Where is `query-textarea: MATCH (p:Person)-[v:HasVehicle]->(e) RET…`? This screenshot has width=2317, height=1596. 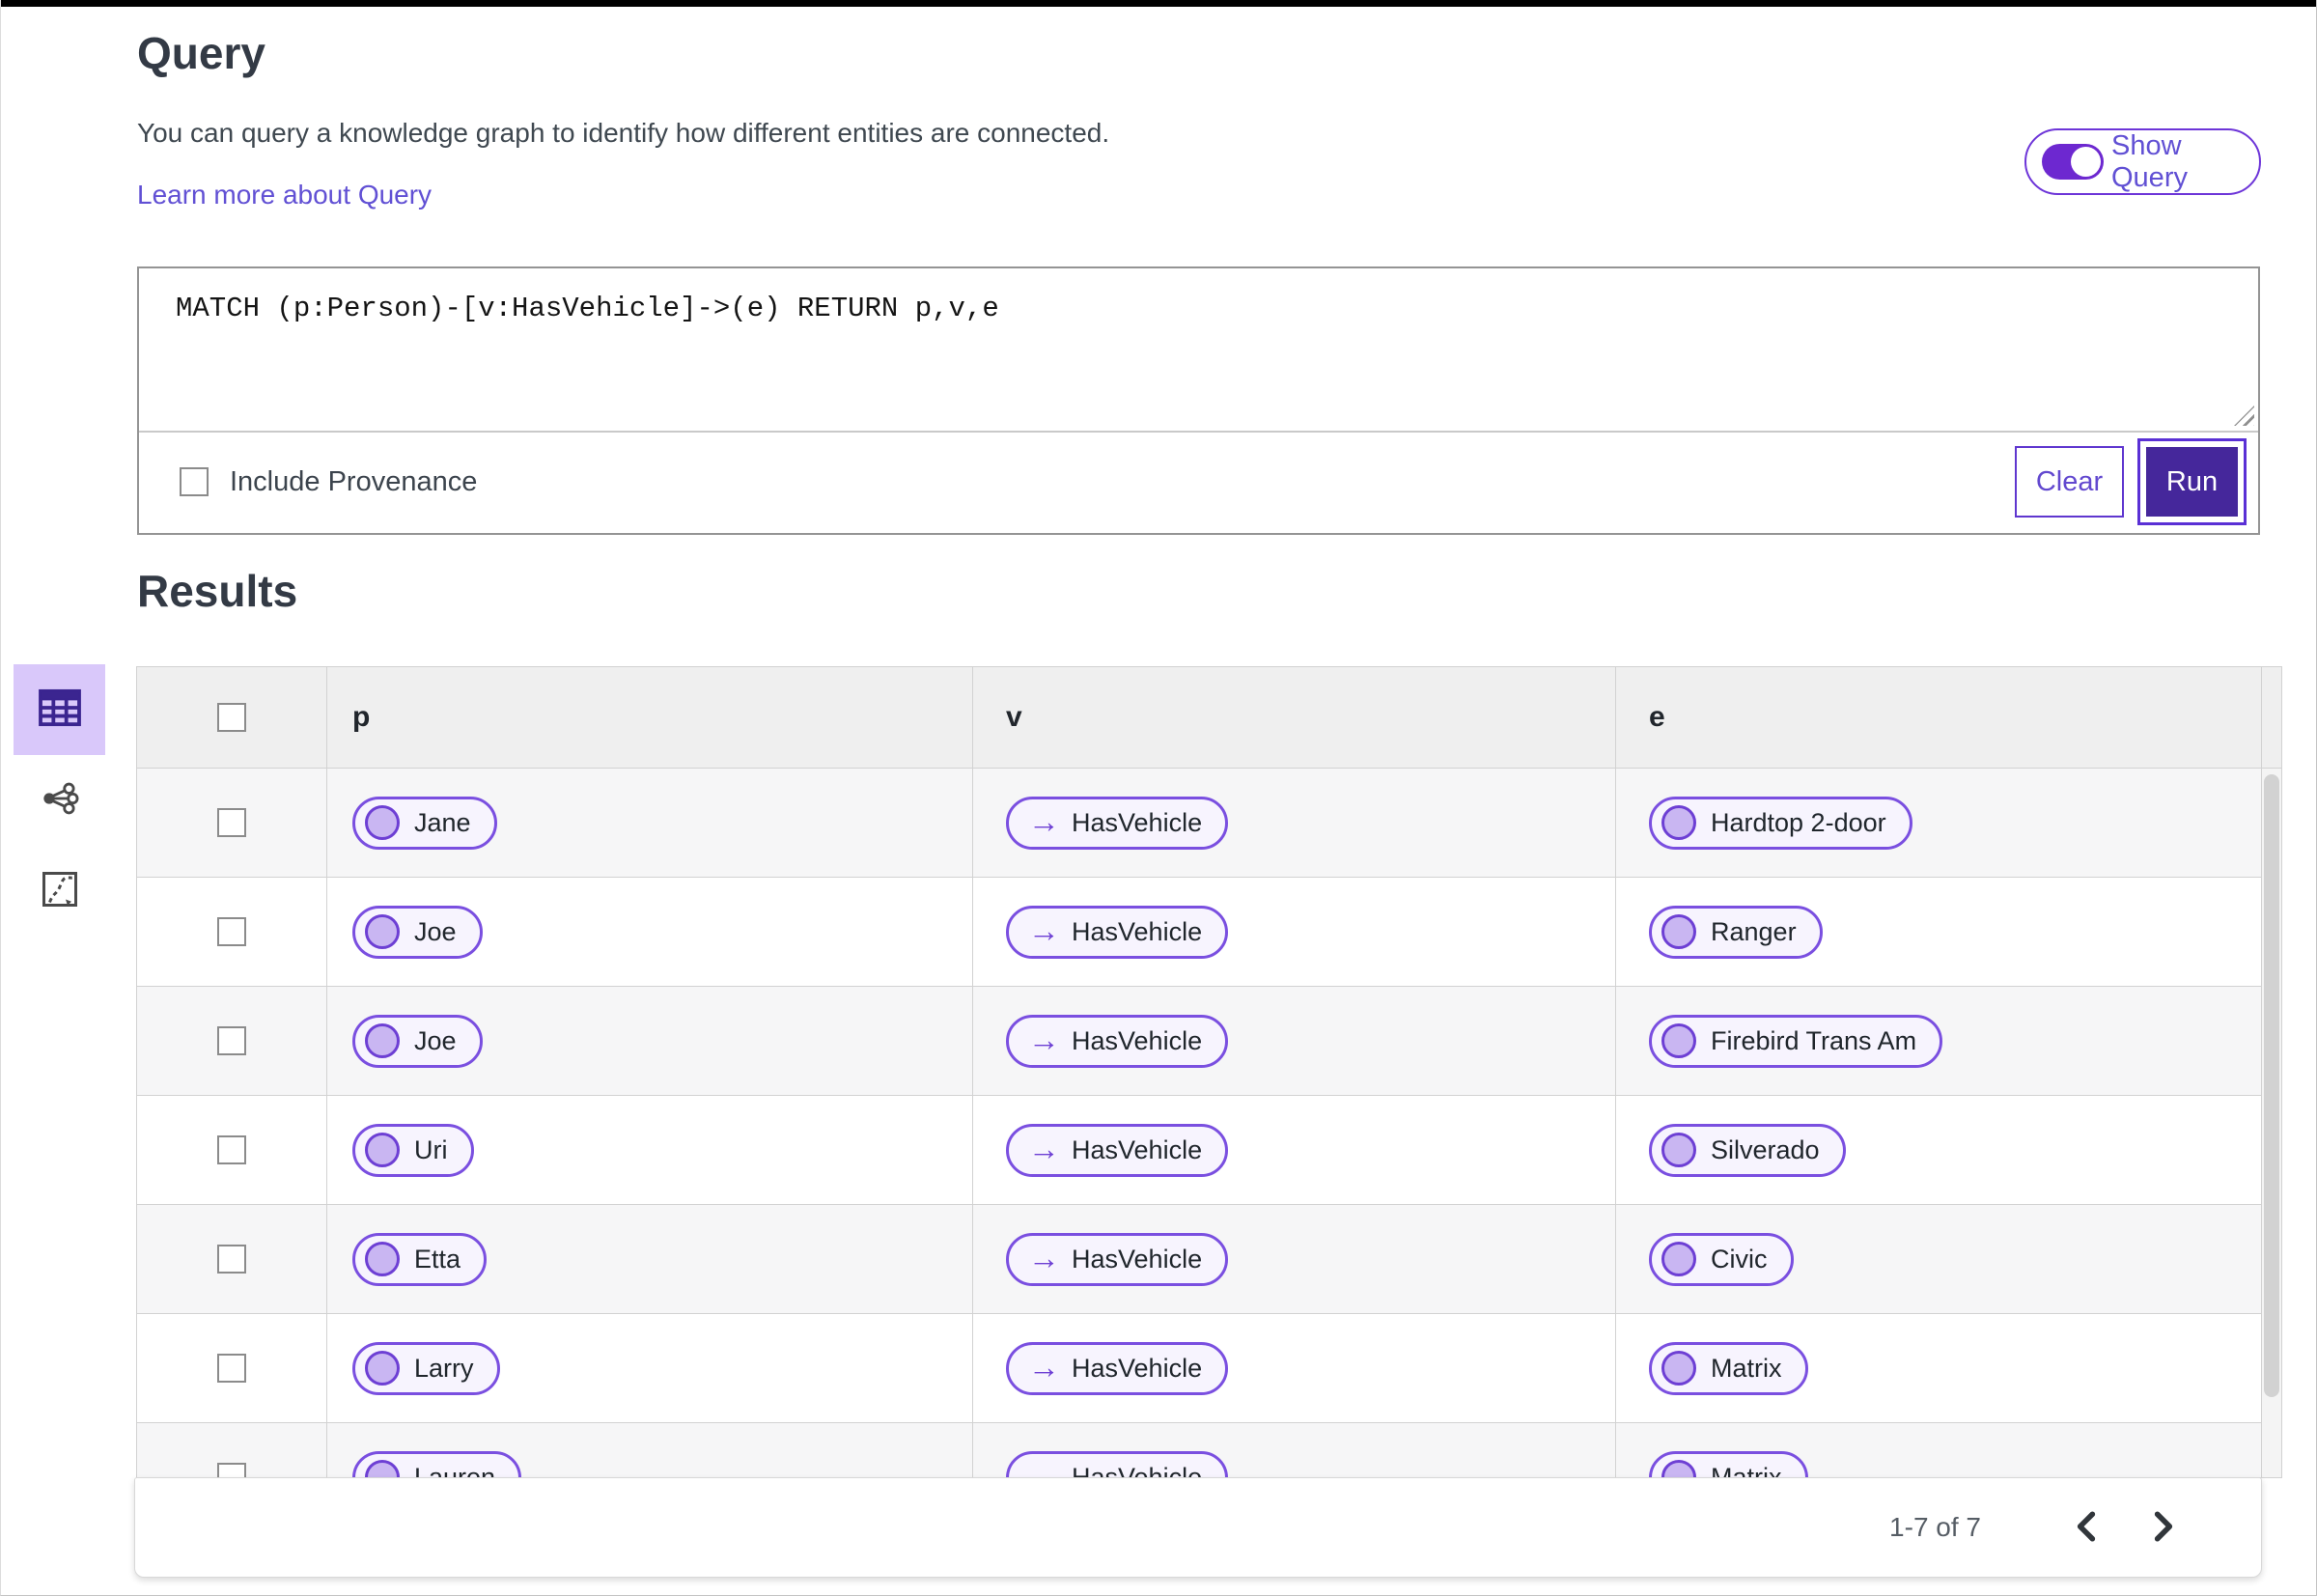
query-textarea: MATCH (p:Person)-[v:HasVehicle]->(e) RET… is located at coordinates (1198, 351).